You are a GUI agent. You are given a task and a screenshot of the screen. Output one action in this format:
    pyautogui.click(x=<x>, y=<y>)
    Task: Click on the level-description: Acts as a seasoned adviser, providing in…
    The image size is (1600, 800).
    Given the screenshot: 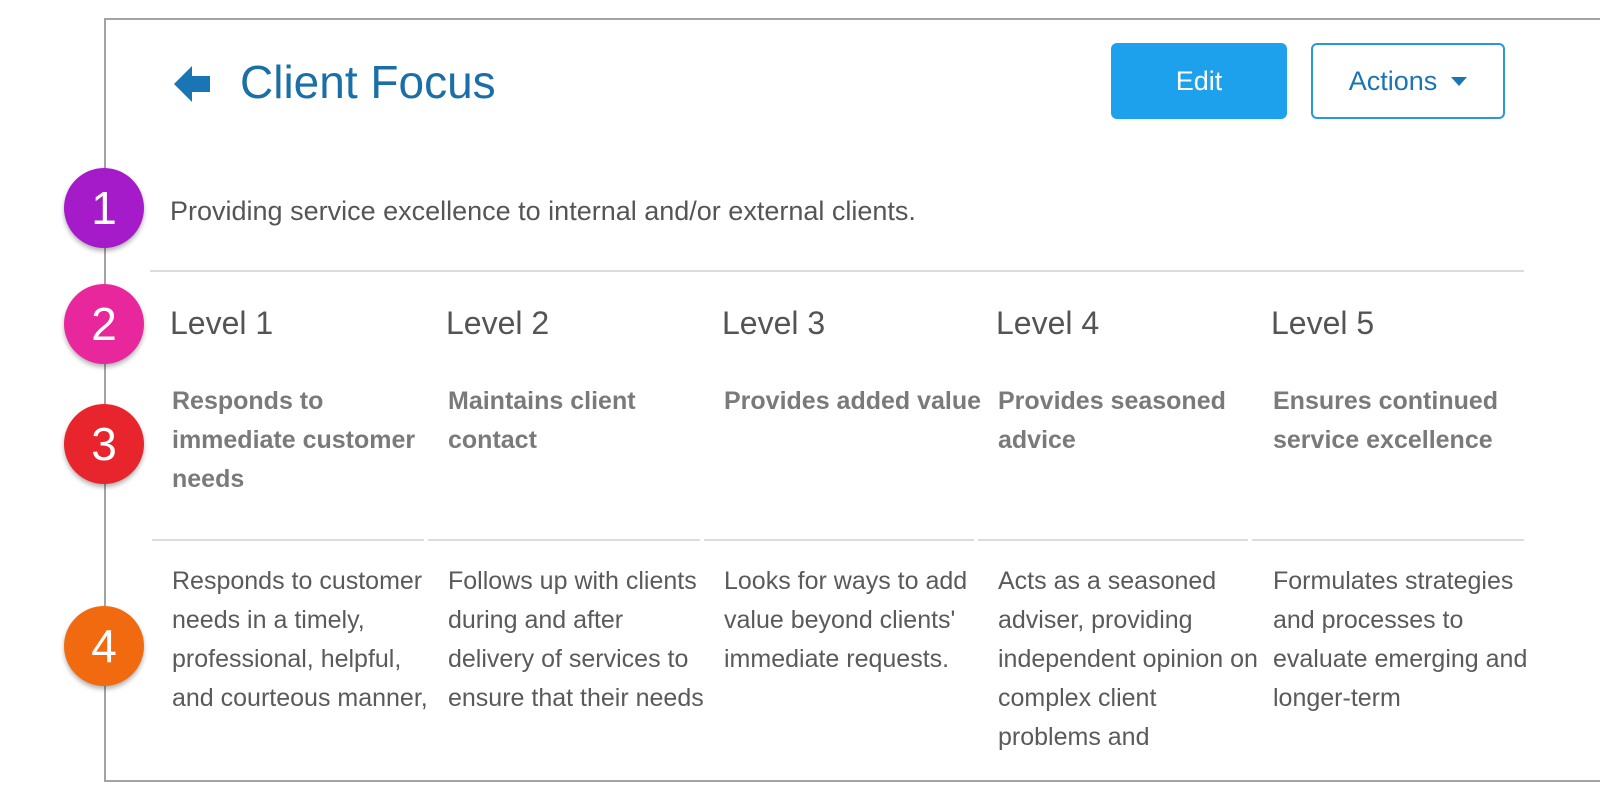 What is the action you would take?
    pyautogui.click(x=1128, y=659)
    